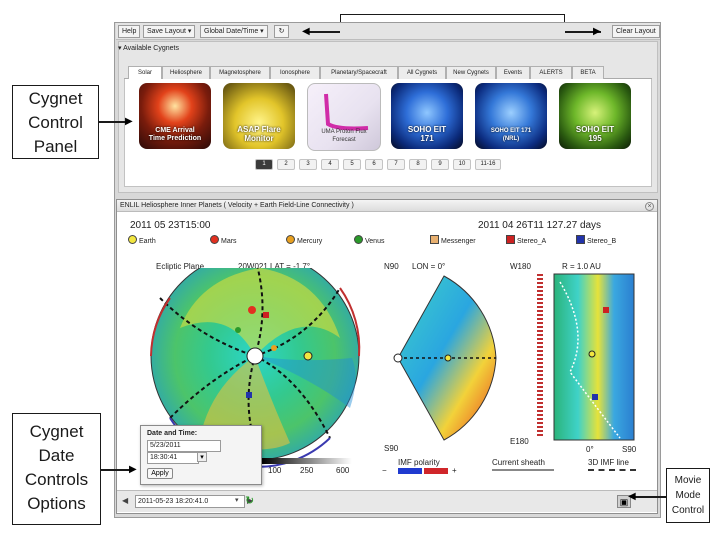  What do you see at coordinates (436, 471) in the screenshot?
I see `imf-positive-swatch` at bounding box center [436, 471].